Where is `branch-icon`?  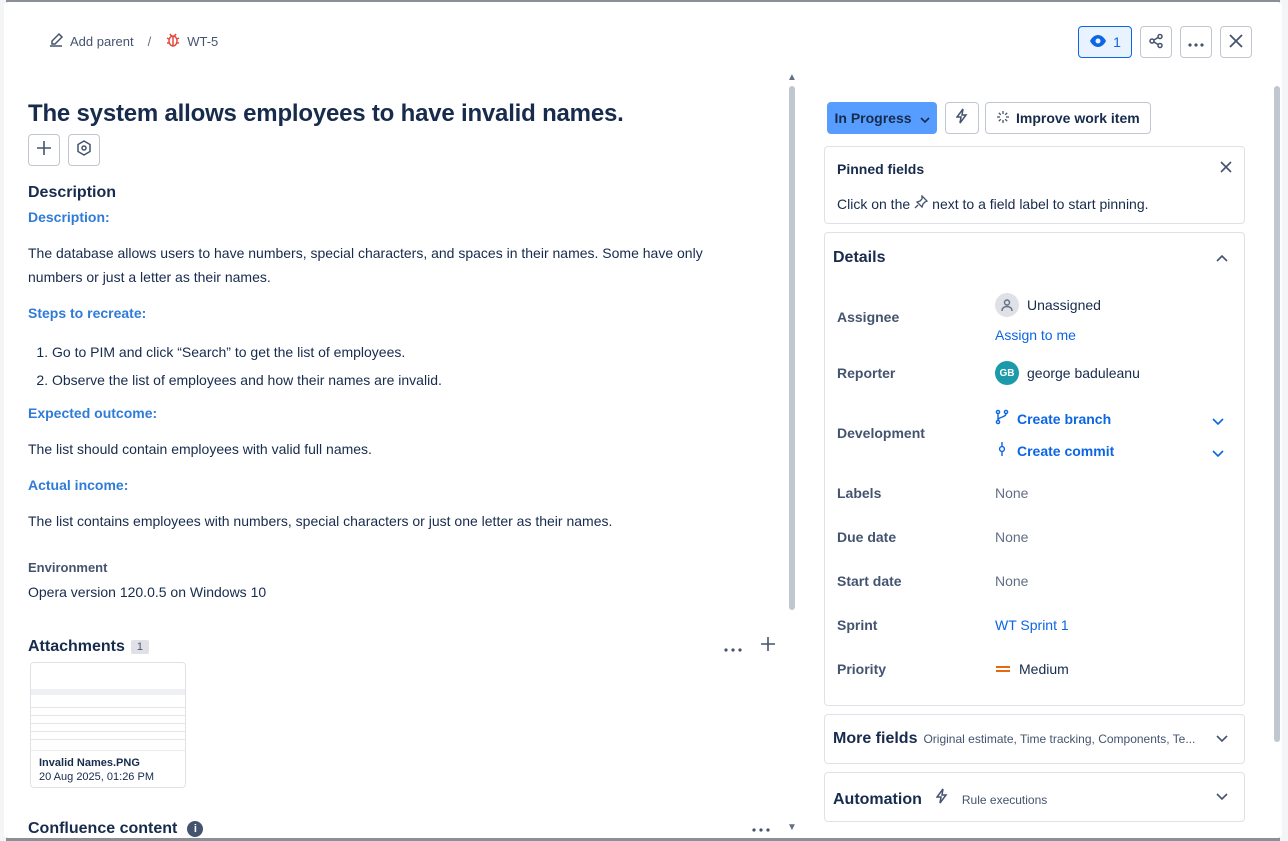
branch-icon is located at coordinates (1002, 418).